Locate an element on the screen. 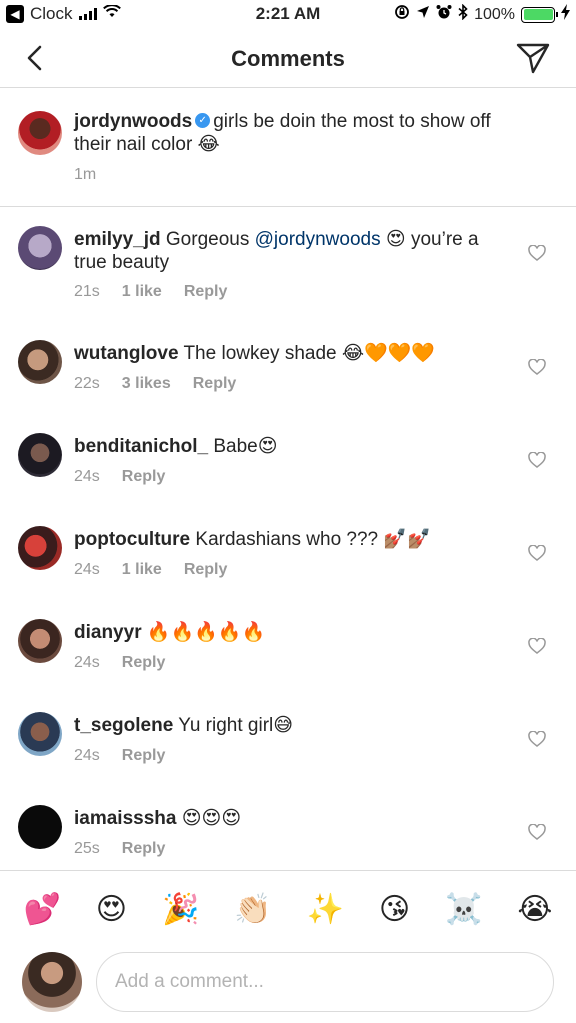  comment-input is located at coordinates (325, 982).